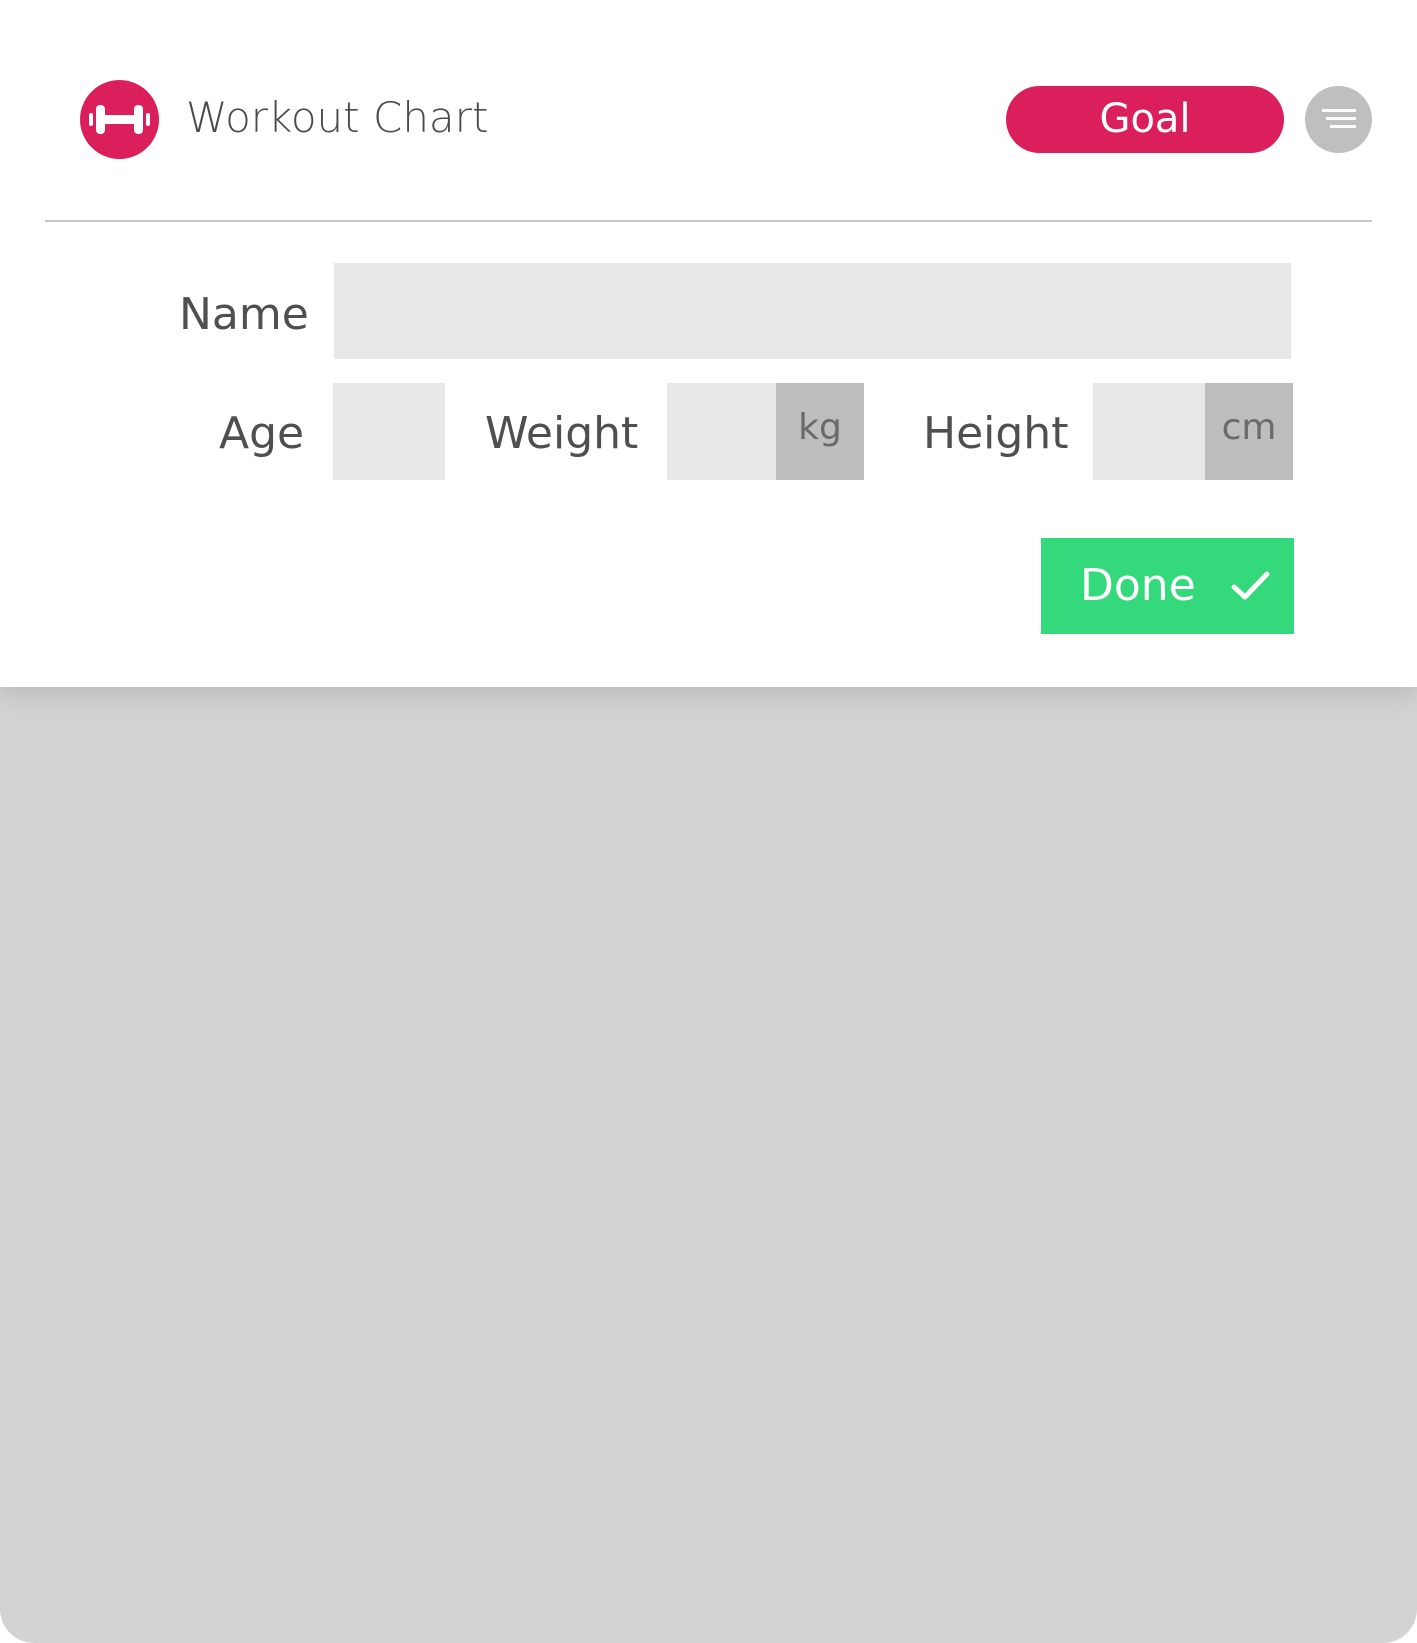 The height and width of the screenshot is (1643, 1417). What do you see at coordinates (820, 431) in the screenshot?
I see `weight-unit-label: kg` at bounding box center [820, 431].